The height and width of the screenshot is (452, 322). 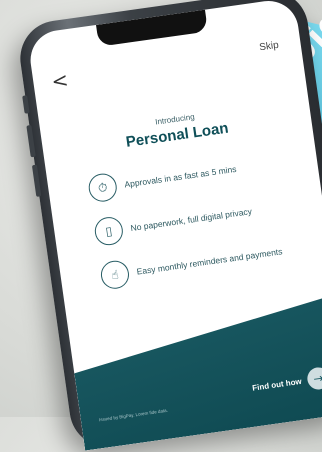 I want to click on stopwatch-icon: ⏱, so click(x=102, y=187).